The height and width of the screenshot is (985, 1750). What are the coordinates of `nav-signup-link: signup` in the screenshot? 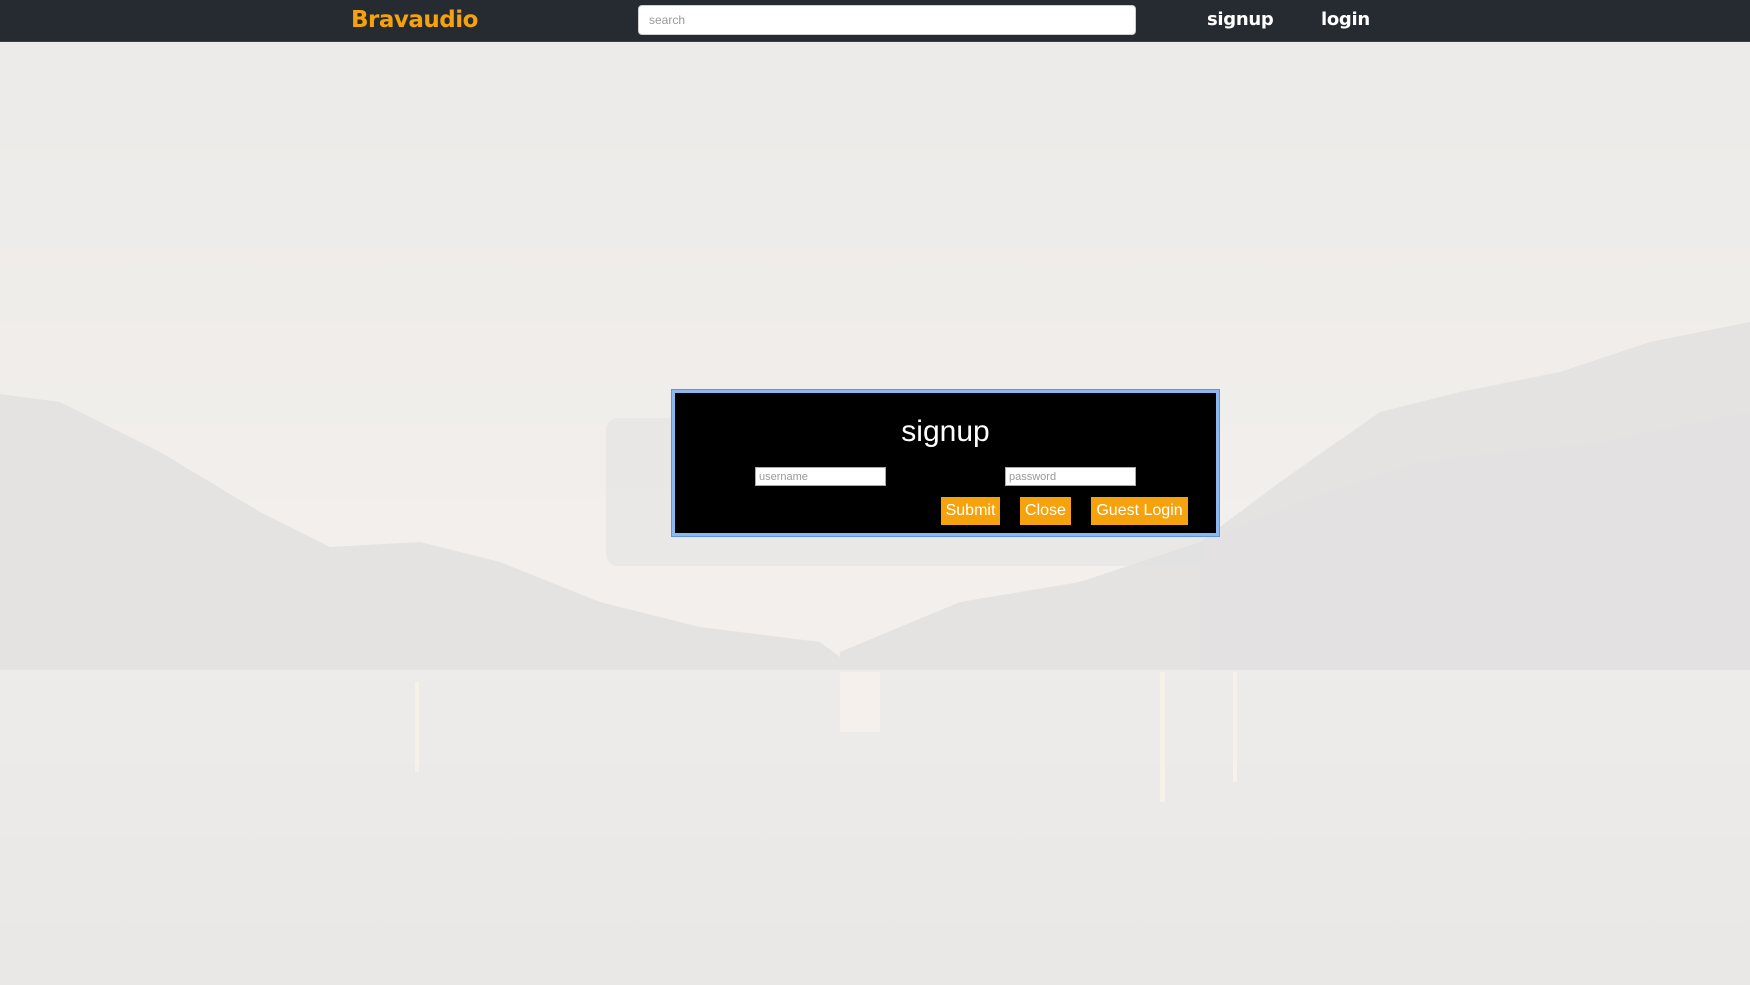 It's located at (1240, 19).